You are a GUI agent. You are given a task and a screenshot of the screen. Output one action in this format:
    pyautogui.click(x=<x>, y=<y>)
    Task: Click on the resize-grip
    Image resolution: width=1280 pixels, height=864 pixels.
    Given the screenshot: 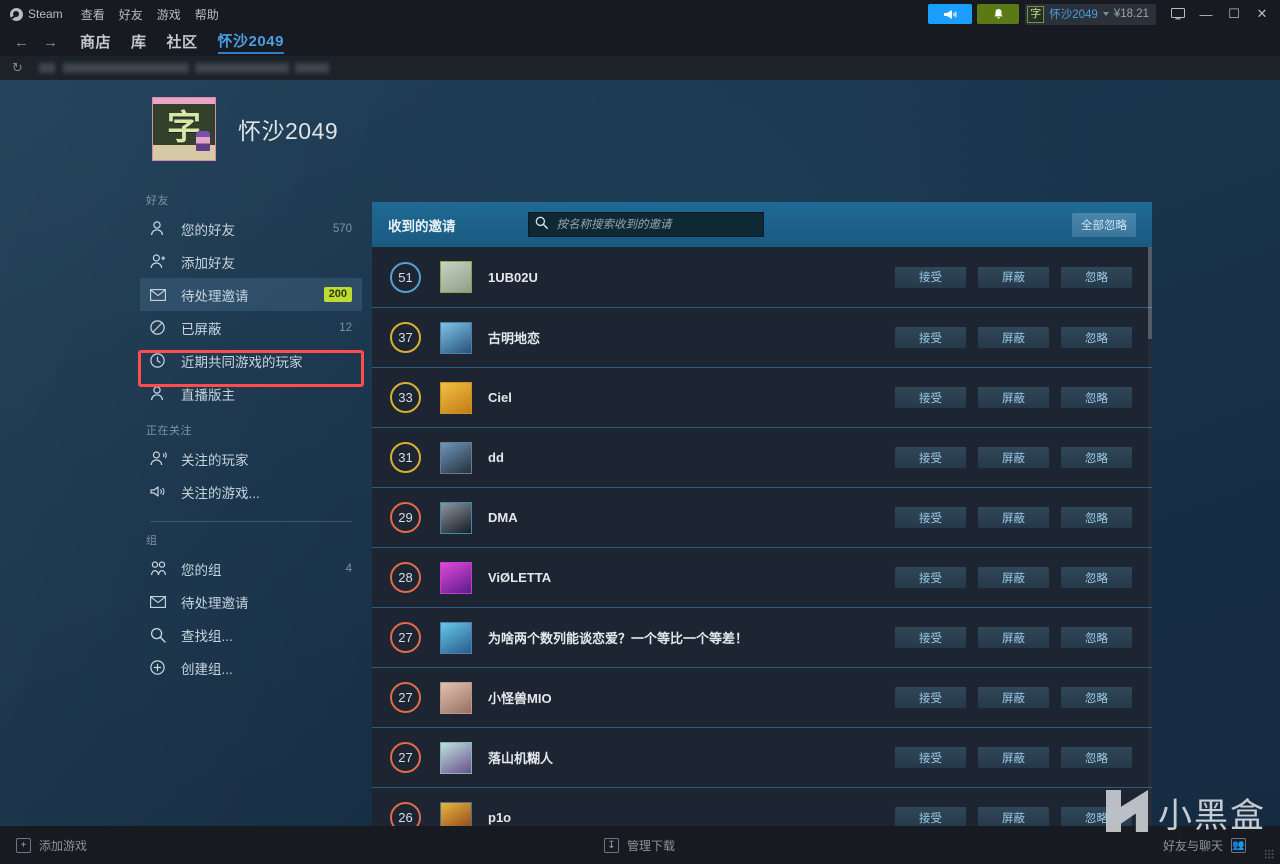 What is the action you would take?
    pyautogui.click(x=1269, y=854)
    